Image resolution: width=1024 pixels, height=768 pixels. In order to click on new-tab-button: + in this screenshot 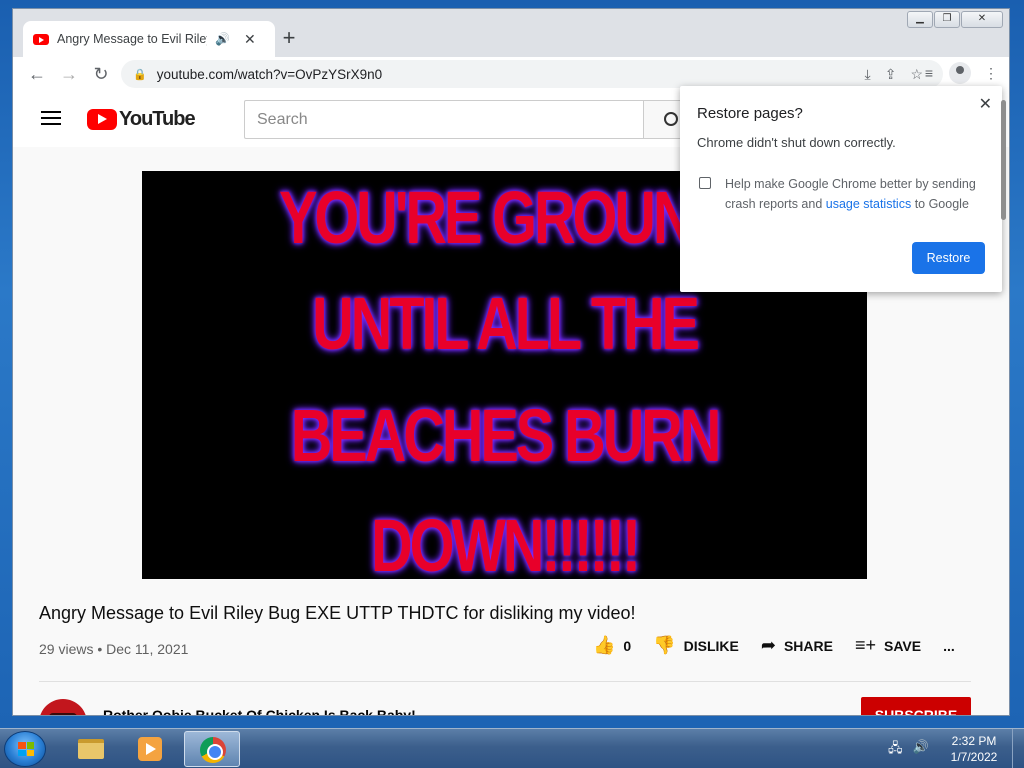, I will do `click(289, 39)`.